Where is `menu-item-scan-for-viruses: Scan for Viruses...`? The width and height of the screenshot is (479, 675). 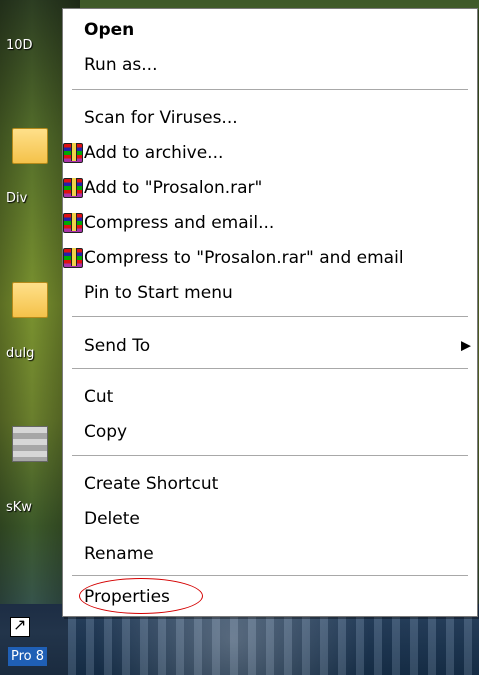 menu-item-scan-for-viruses: Scan for Viruses... is located at coordinates (270, 118).